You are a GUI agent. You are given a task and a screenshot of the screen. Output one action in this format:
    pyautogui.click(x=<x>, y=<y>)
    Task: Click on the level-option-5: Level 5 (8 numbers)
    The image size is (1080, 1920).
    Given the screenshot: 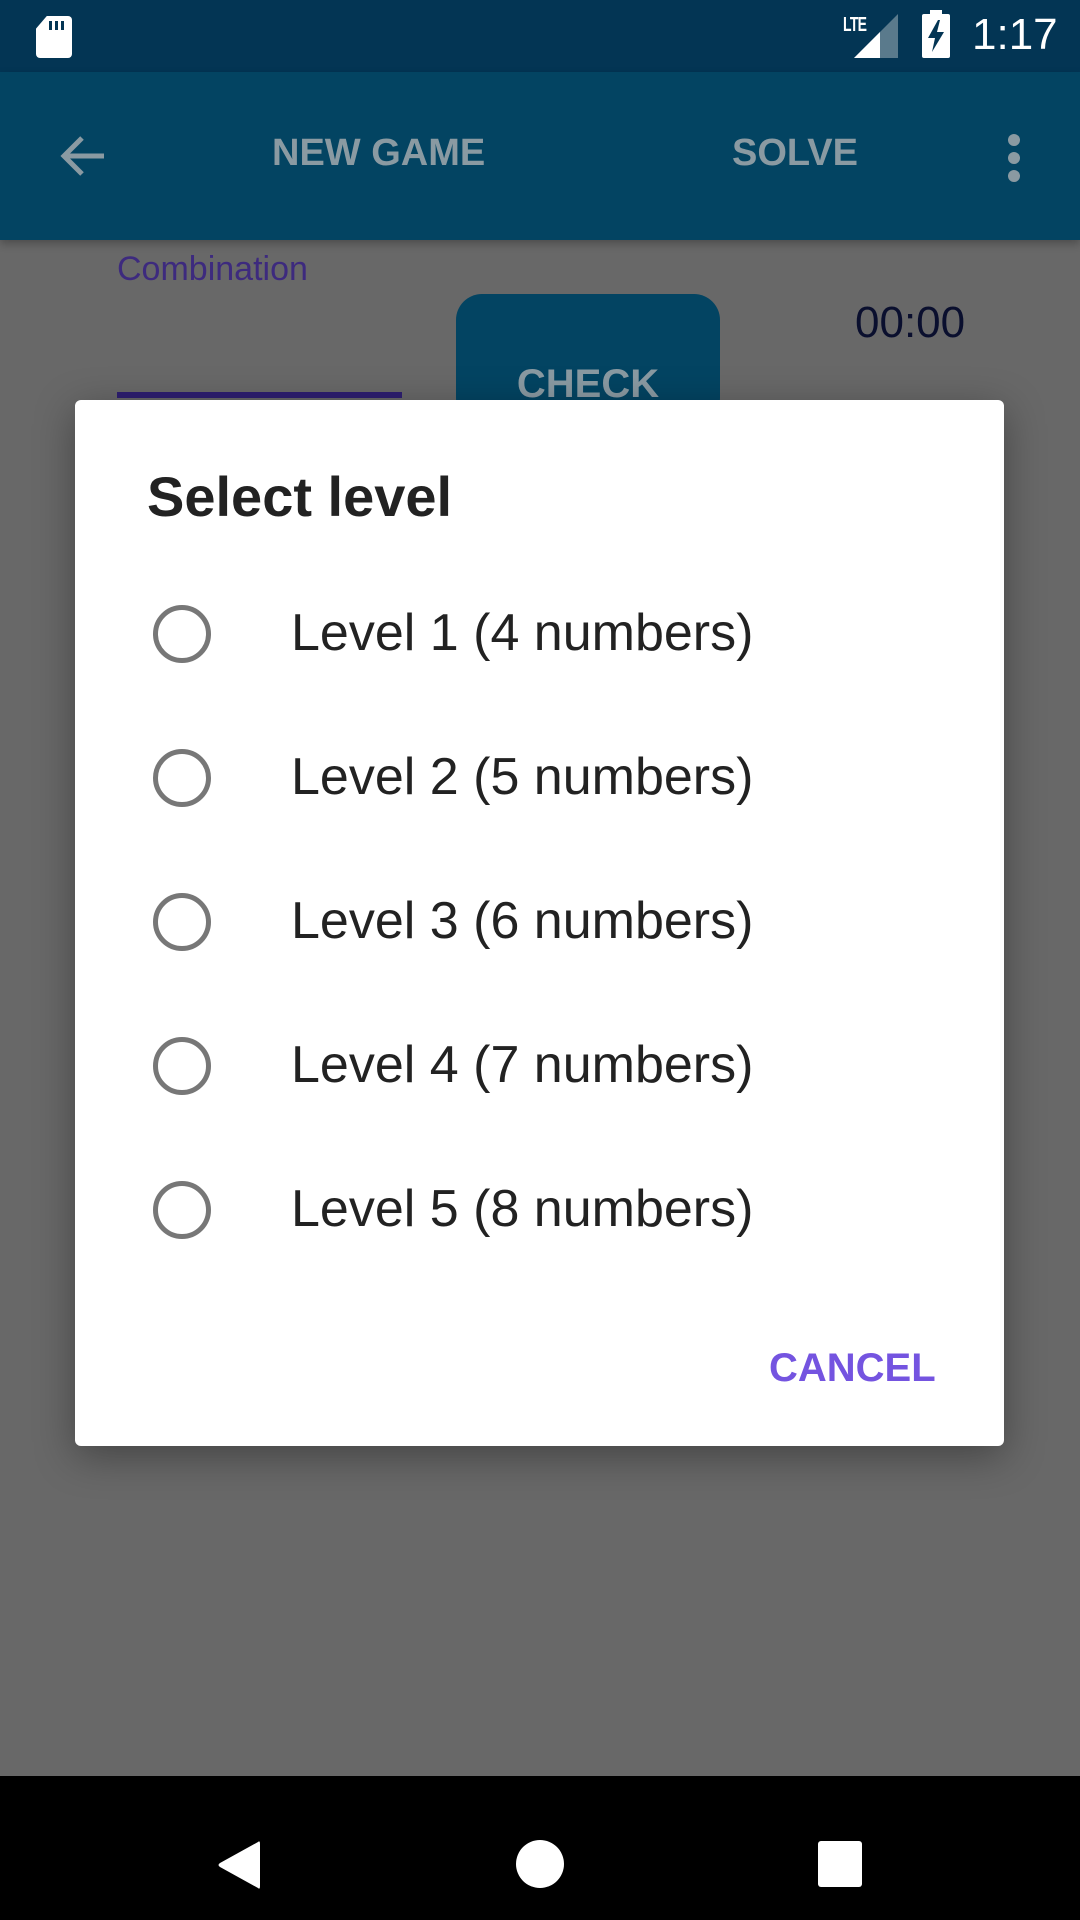 What is the action you would take?
    pyautogui.click(x=539, y=1205)
    